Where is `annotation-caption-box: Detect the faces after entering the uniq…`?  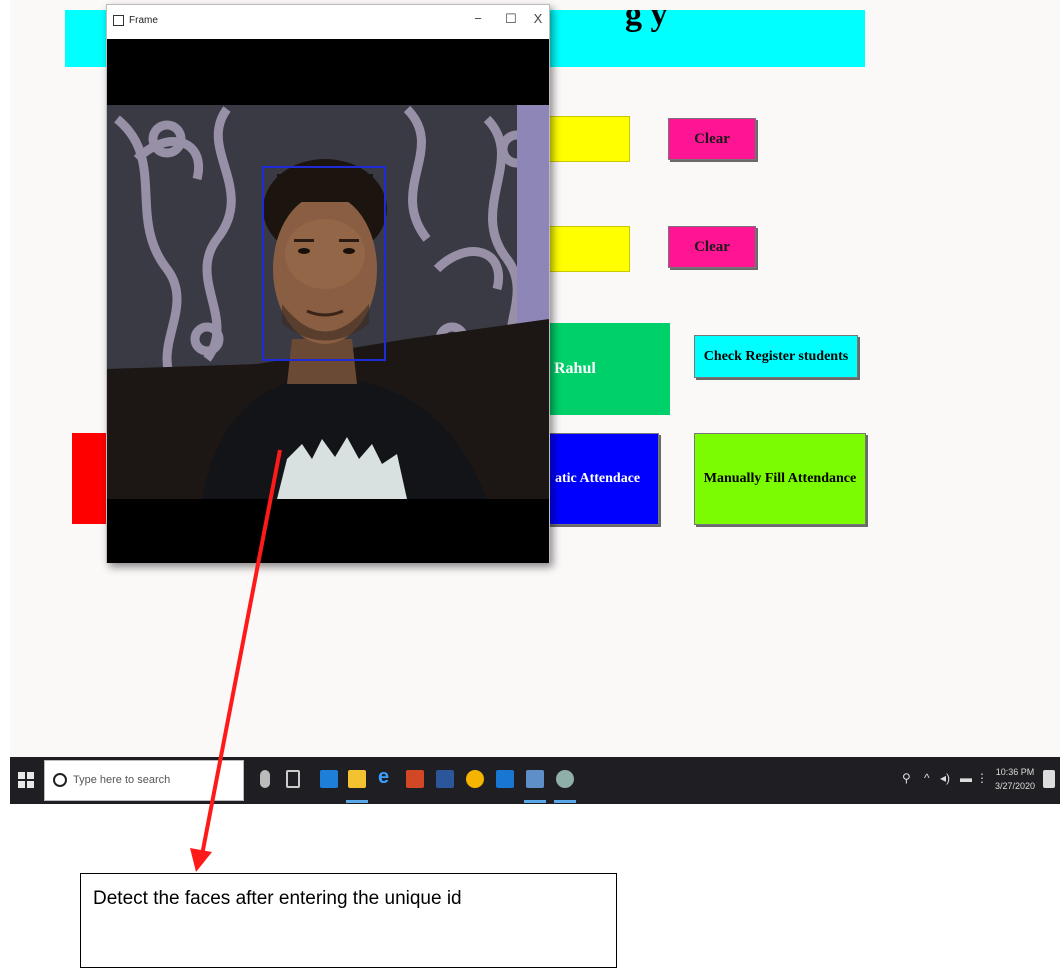 annotation-caption-box: Detect the faces after entering the uniq… is located at coordinates (348, 920).